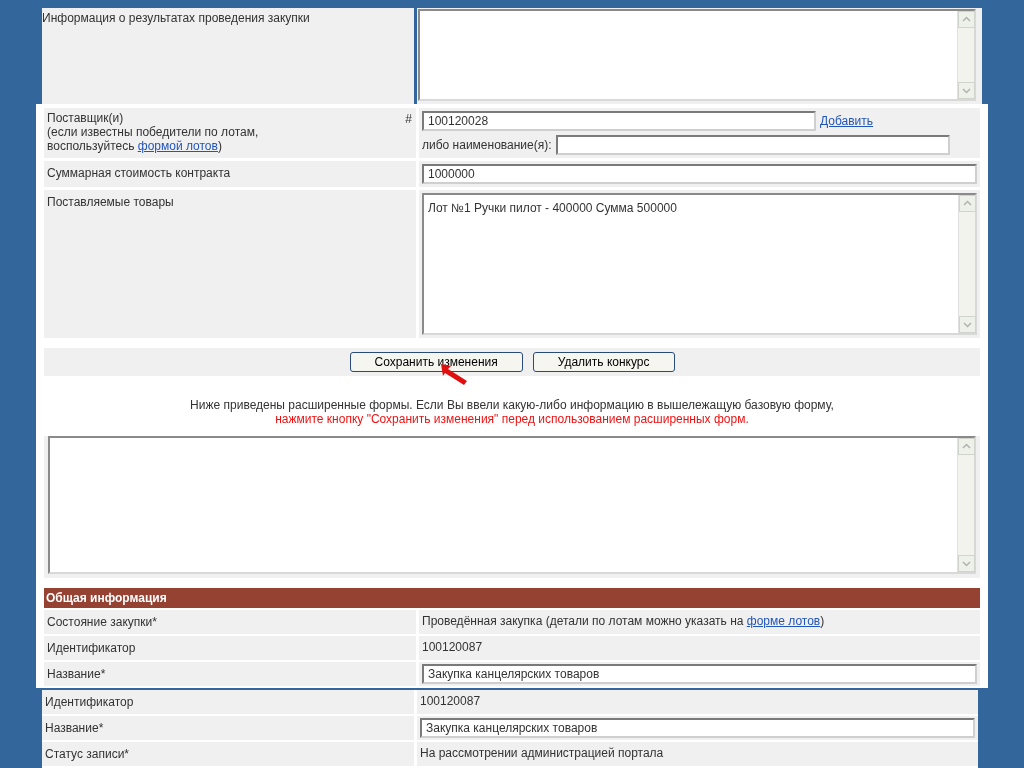  What do you see at coordinates (697, 55) in the screenshot?
I see `results-textarea` at bounding box center [697, 55].